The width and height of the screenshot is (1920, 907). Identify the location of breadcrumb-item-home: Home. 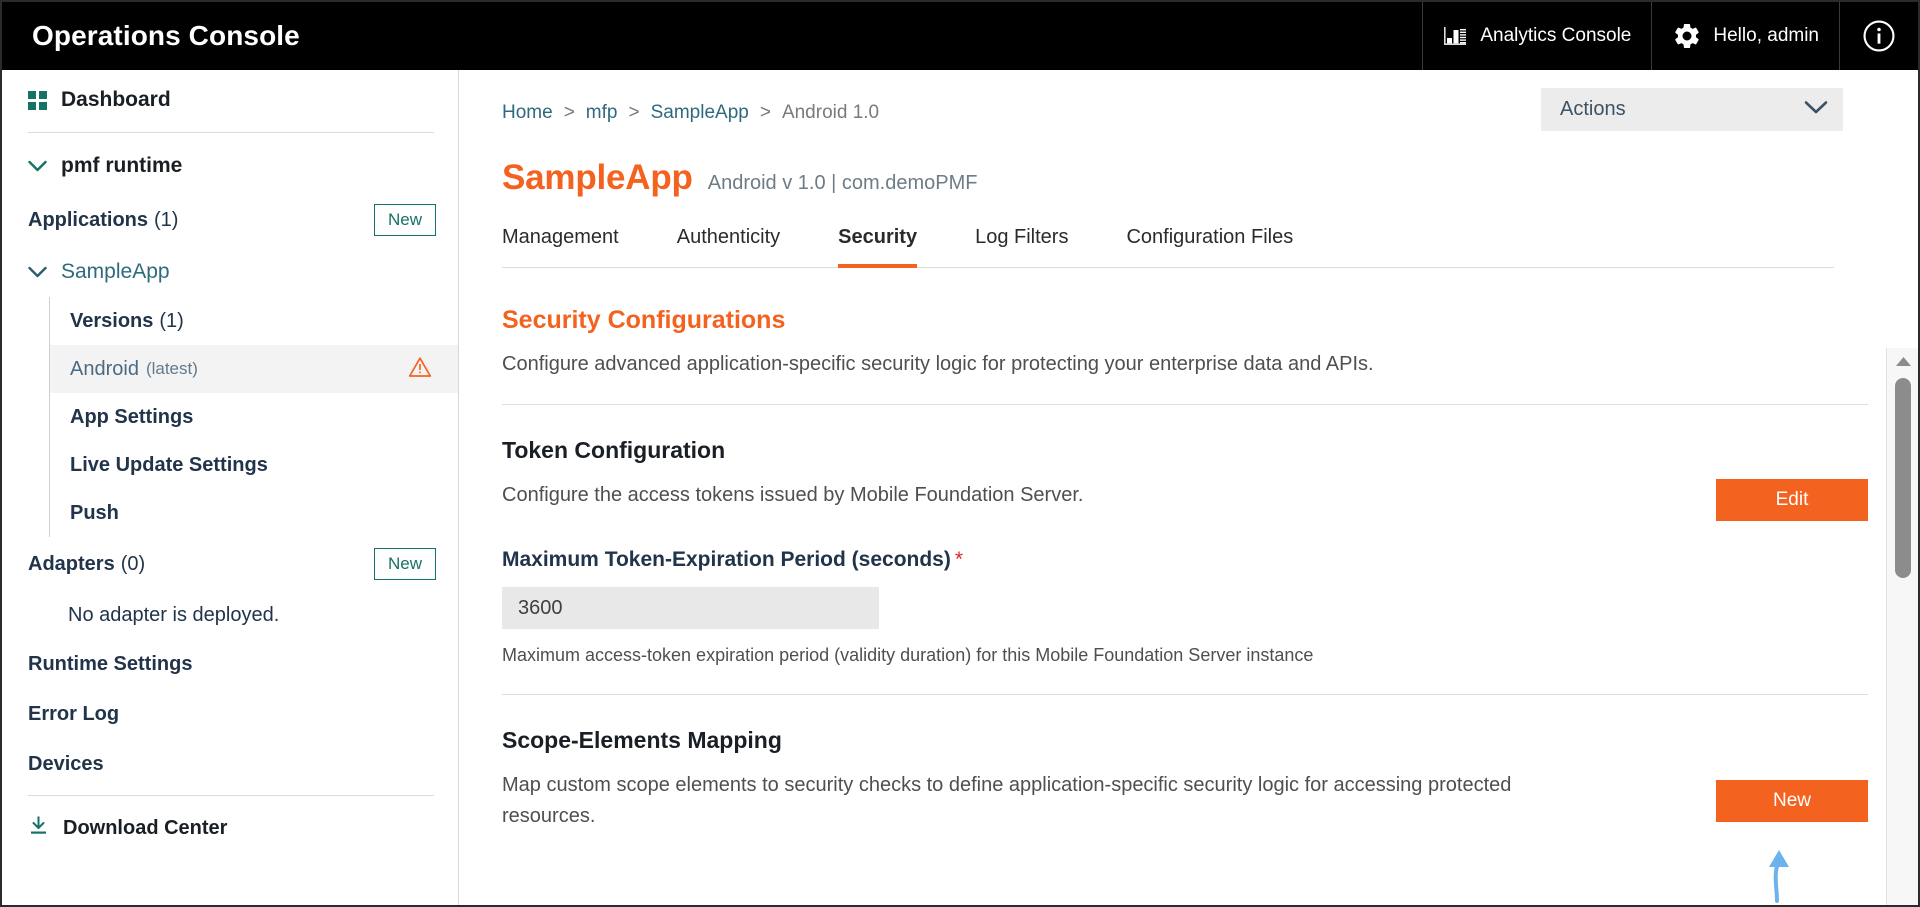
(527, 113).